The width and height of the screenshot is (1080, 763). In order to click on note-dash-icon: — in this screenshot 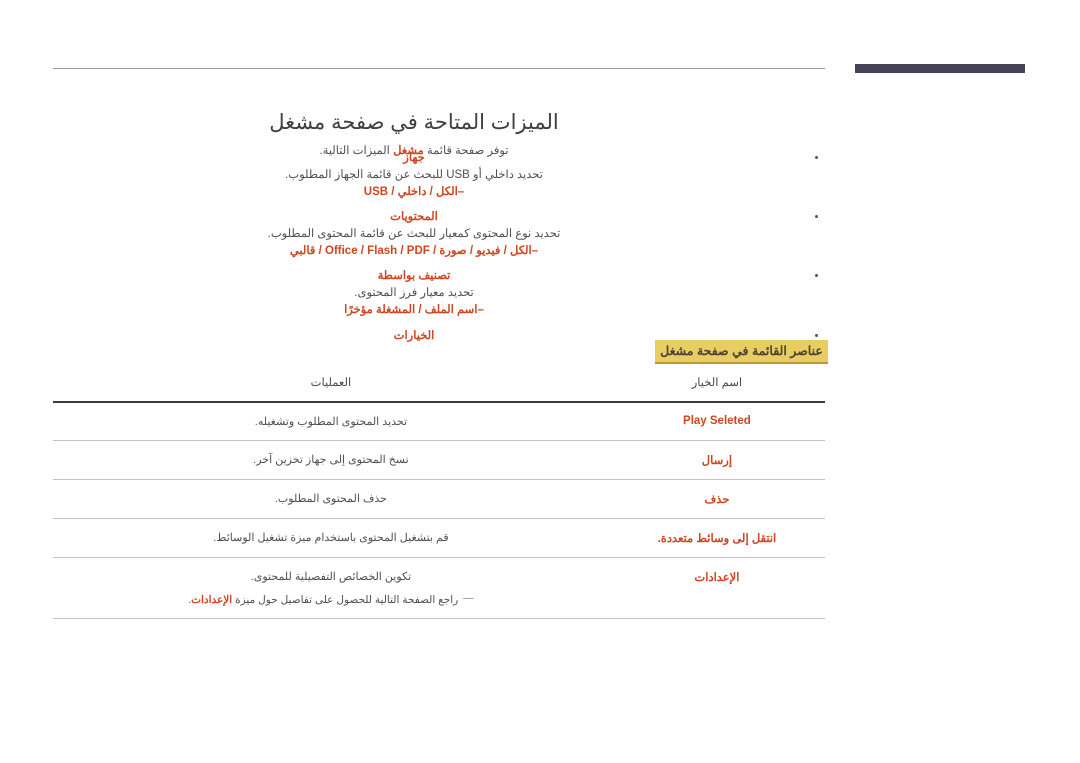, I will do `click(468, 598)`.